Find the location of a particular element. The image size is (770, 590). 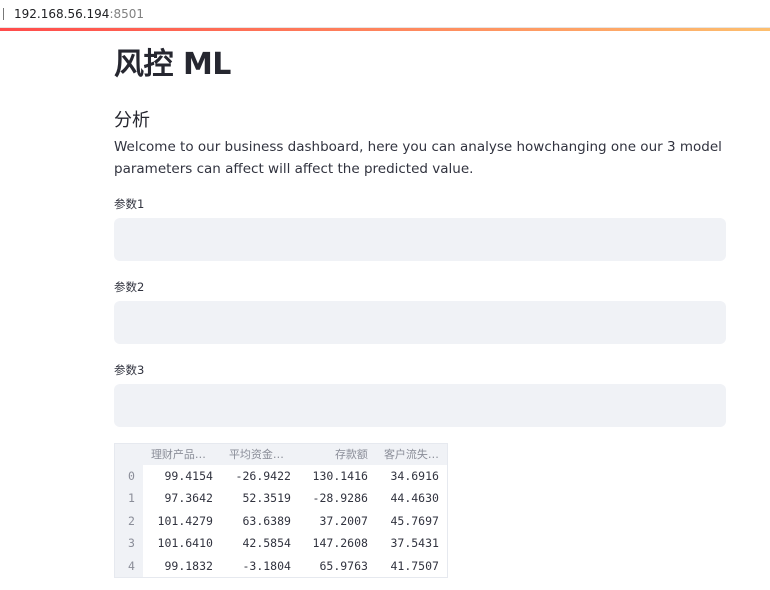

row-index: 3 is located at coordinates (128, 543).